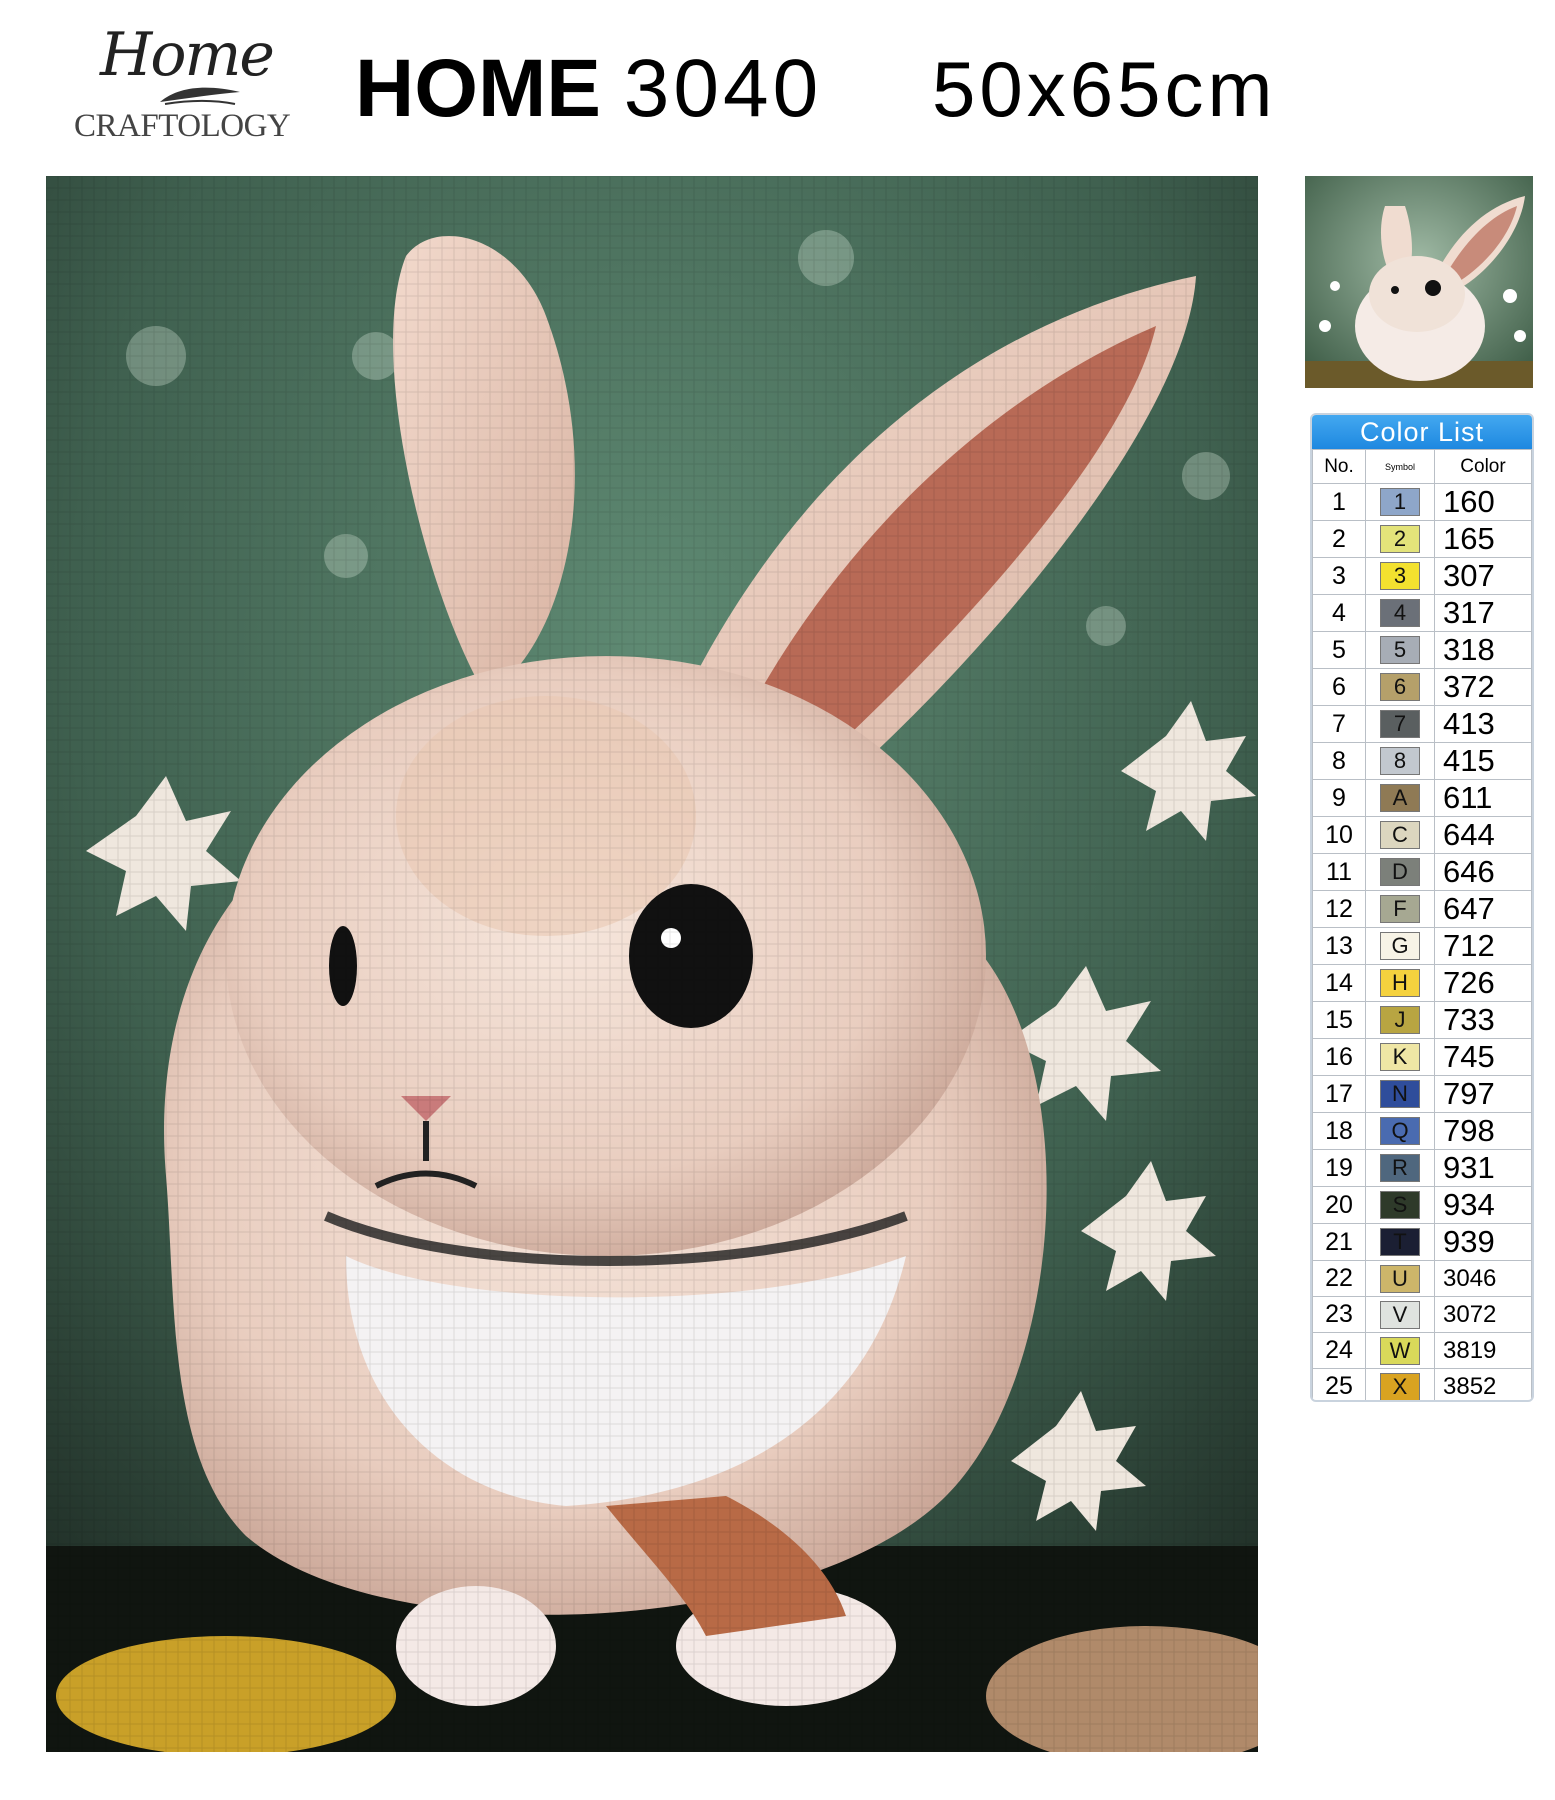  I want to click on row-color-code: 647, so click(1483, 909).